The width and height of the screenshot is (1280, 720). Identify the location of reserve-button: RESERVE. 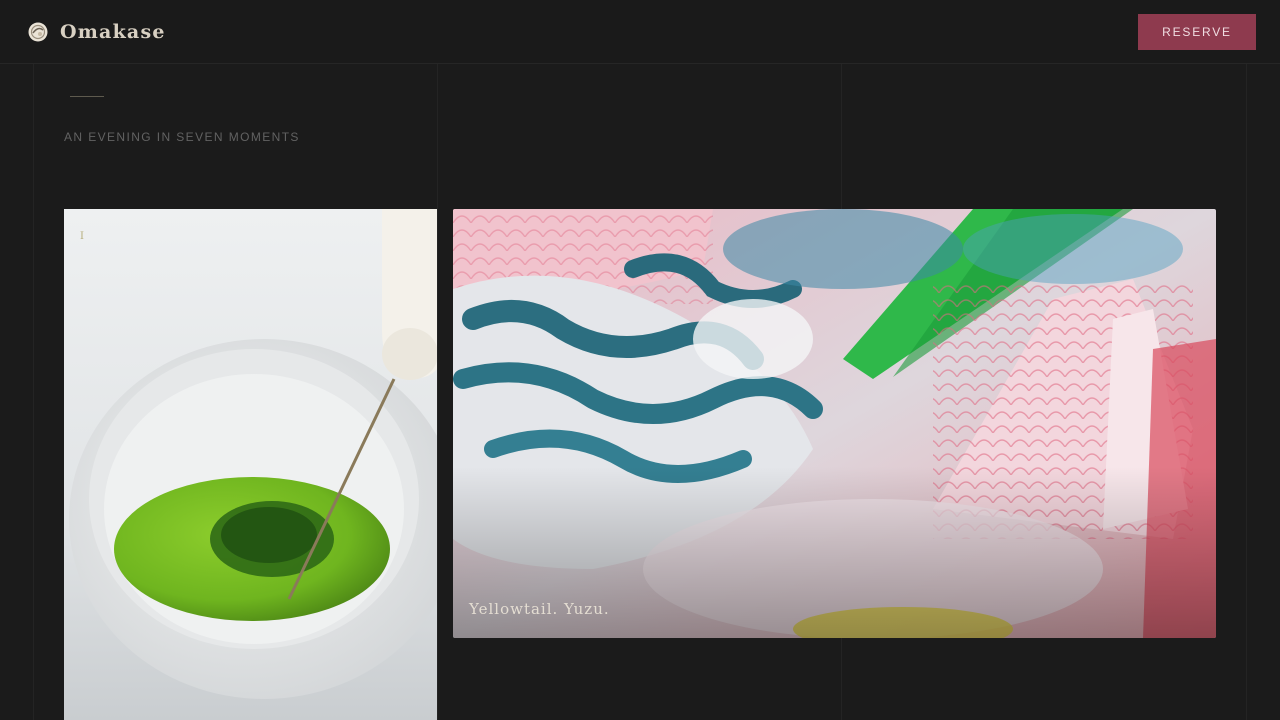
(1197, 31).